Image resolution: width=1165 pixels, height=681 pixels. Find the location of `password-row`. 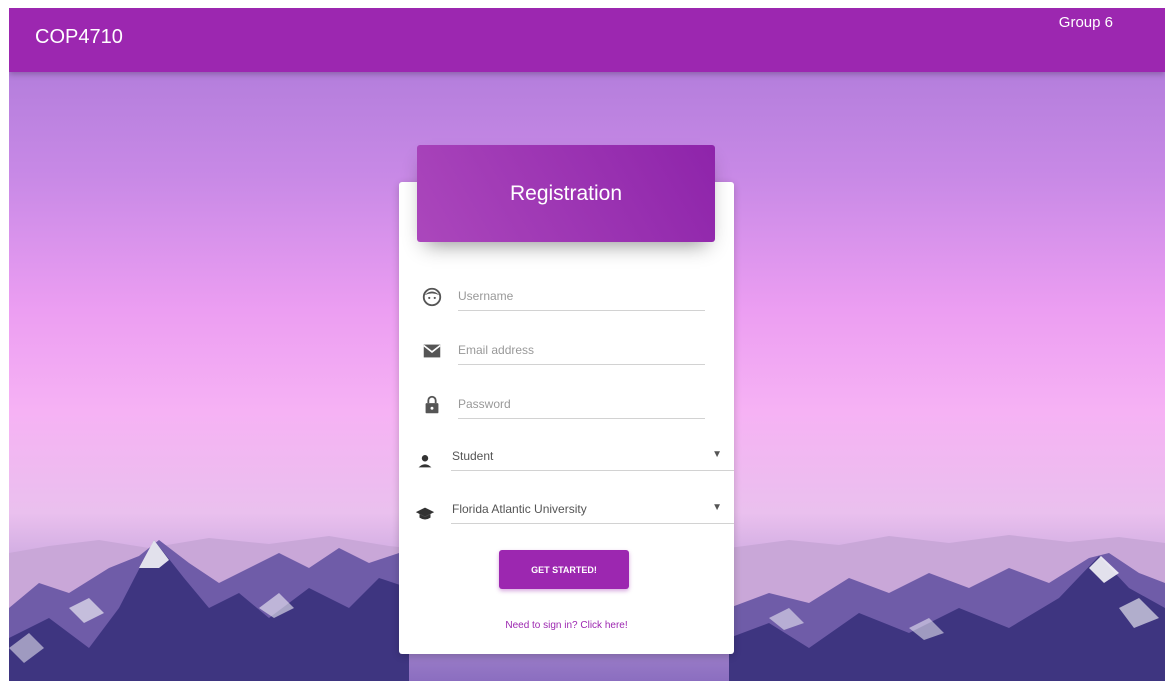

password-row is located at coordinates (566, 404).